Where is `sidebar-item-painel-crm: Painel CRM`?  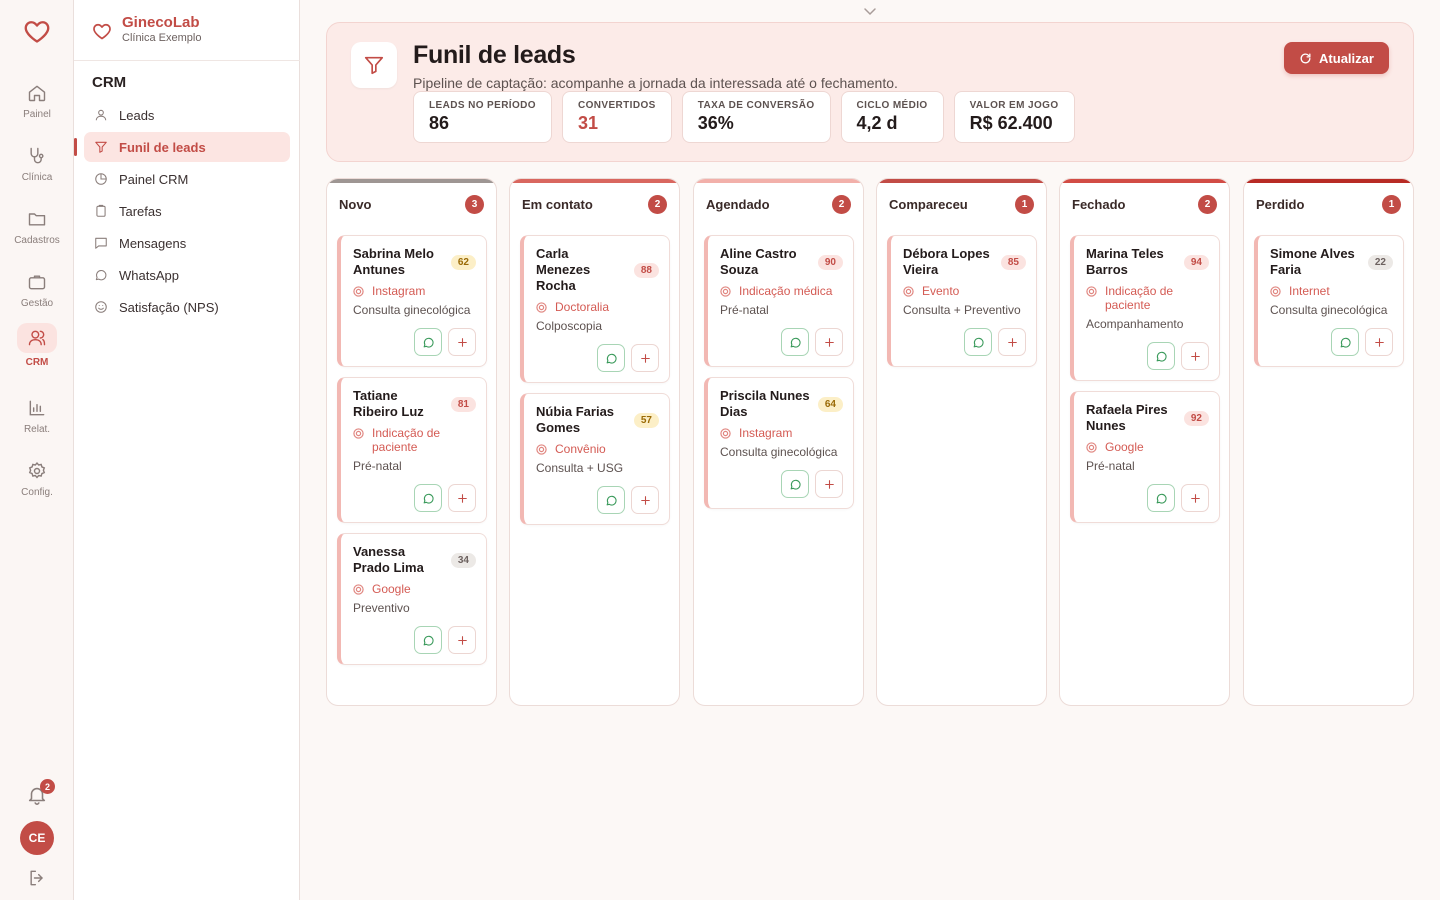
sidebar-item-painel-crm: Painel CRM is located at coordinates (187, 179).